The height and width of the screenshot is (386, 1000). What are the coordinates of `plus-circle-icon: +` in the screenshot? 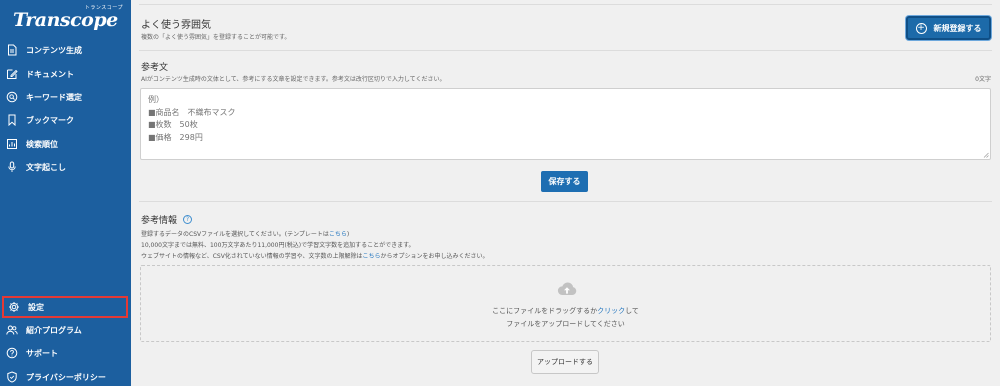 It's located at (921, 28).